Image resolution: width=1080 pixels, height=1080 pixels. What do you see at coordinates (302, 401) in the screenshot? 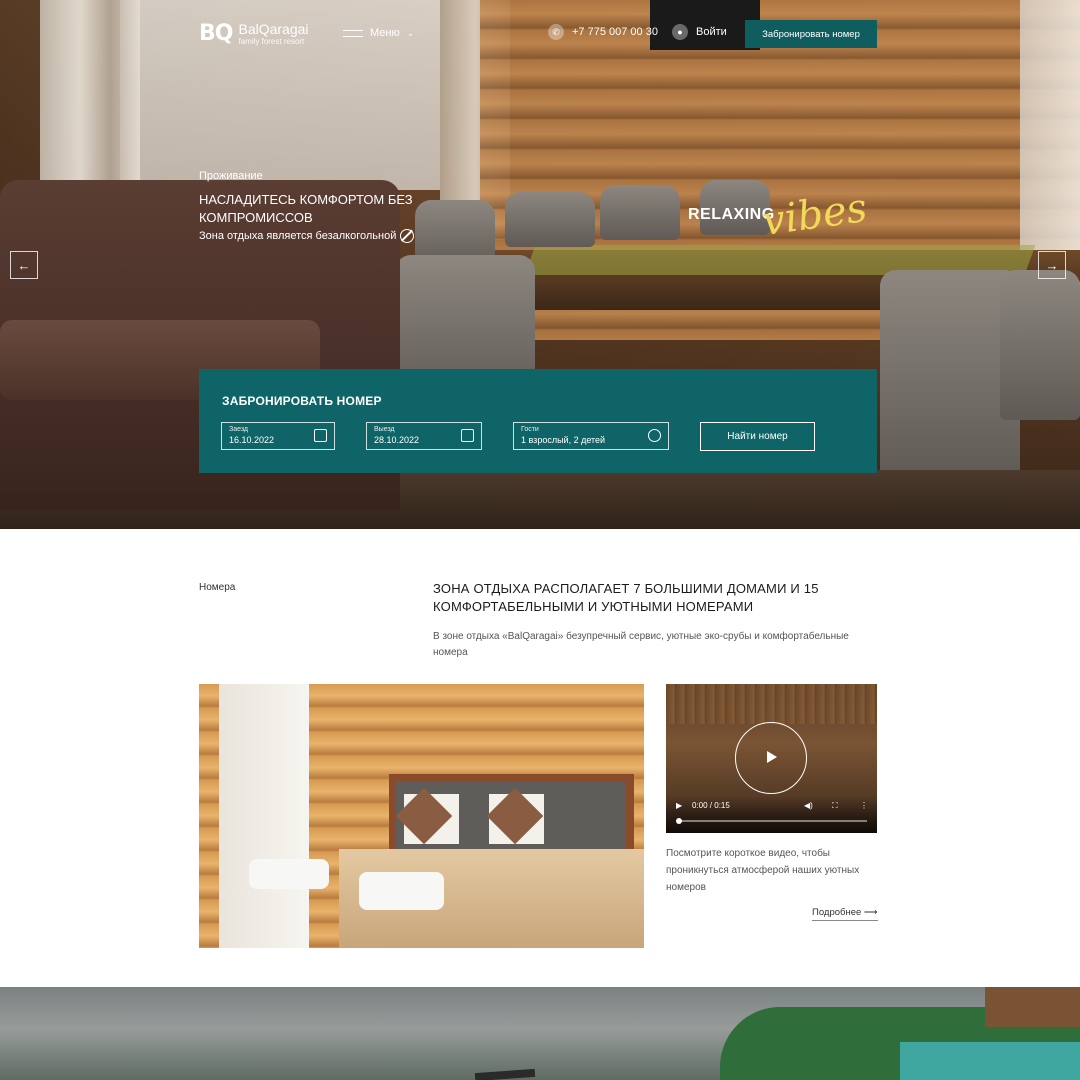
I see `booking-title: Забронировать номер` at bounding box center [302, 401].